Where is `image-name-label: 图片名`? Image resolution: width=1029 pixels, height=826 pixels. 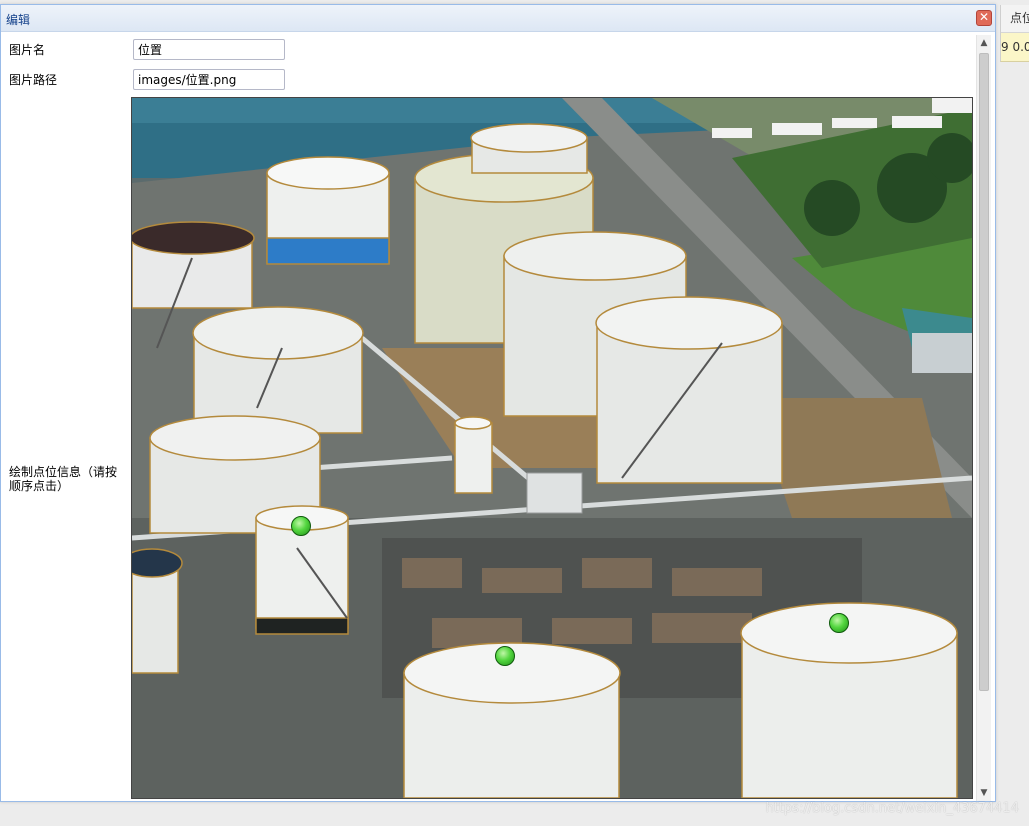 image-name-label: 图片名 is located at coordinates (27, 50).